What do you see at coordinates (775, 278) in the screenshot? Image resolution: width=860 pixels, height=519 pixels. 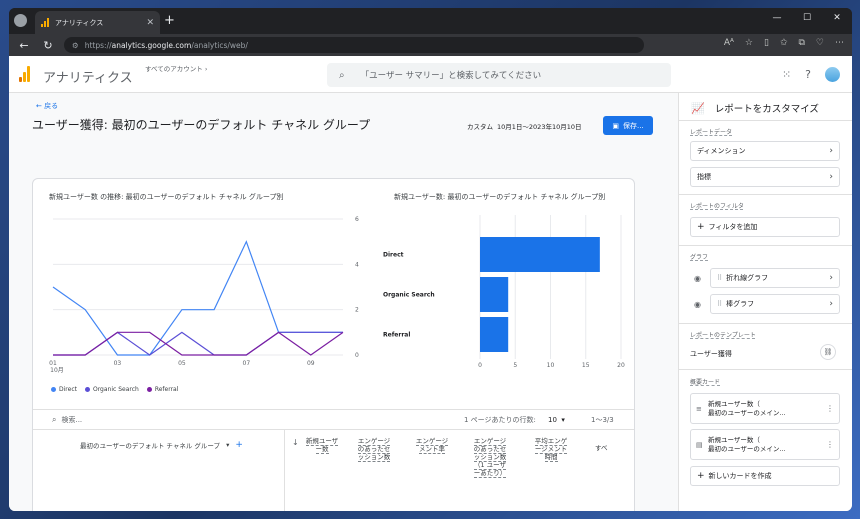 I see `line-graph-item: ⠿ 折れ線グラフ ›` at bounding box center [775, 278].